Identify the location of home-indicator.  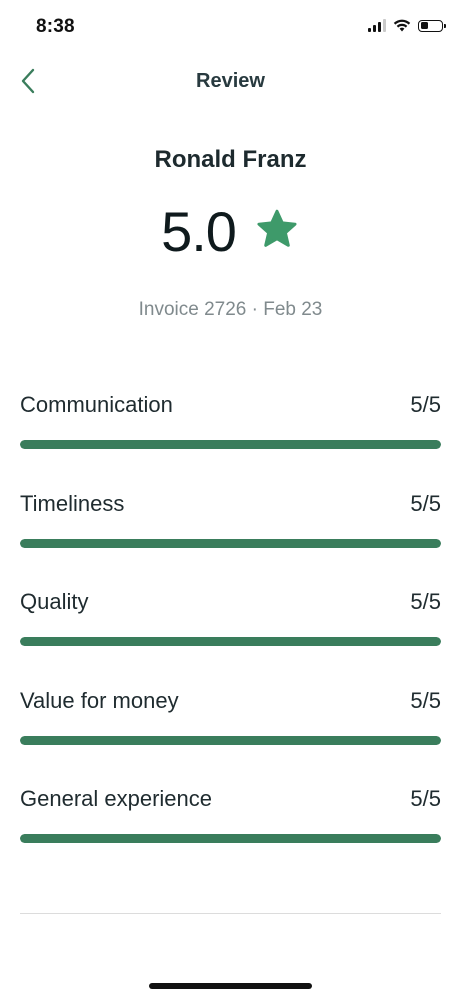
(230, 986).